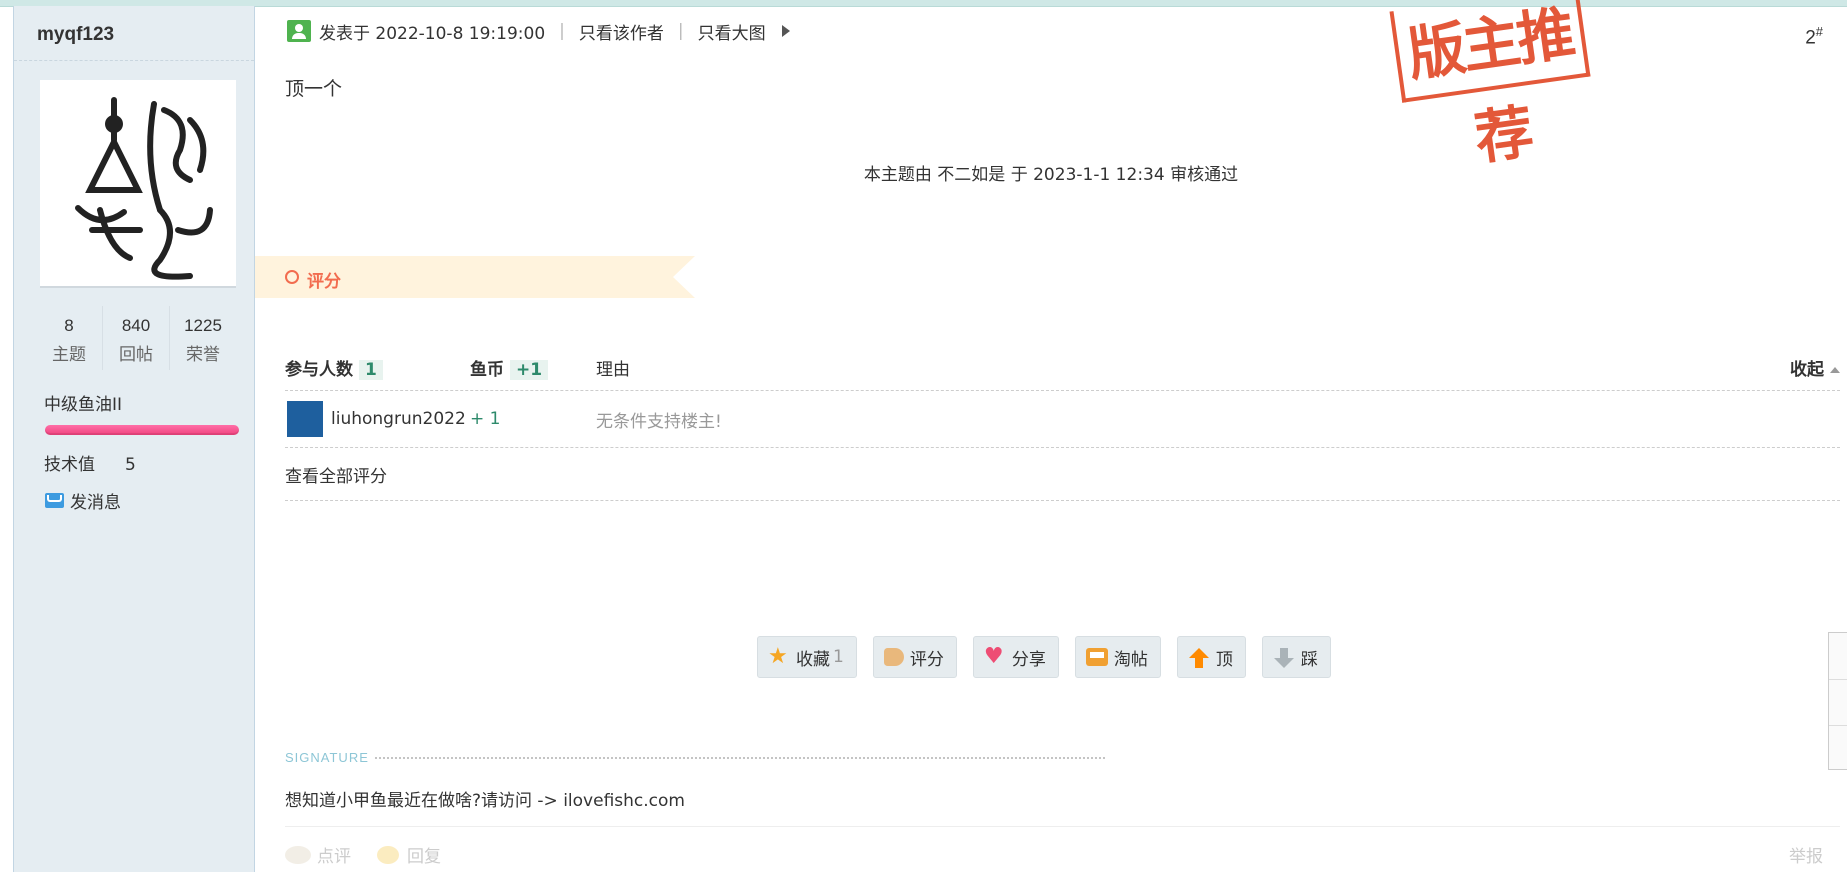 This screenshot has height=872, width=1847. I want to click on rater-coins-cell: + 1, so click(533, 419).